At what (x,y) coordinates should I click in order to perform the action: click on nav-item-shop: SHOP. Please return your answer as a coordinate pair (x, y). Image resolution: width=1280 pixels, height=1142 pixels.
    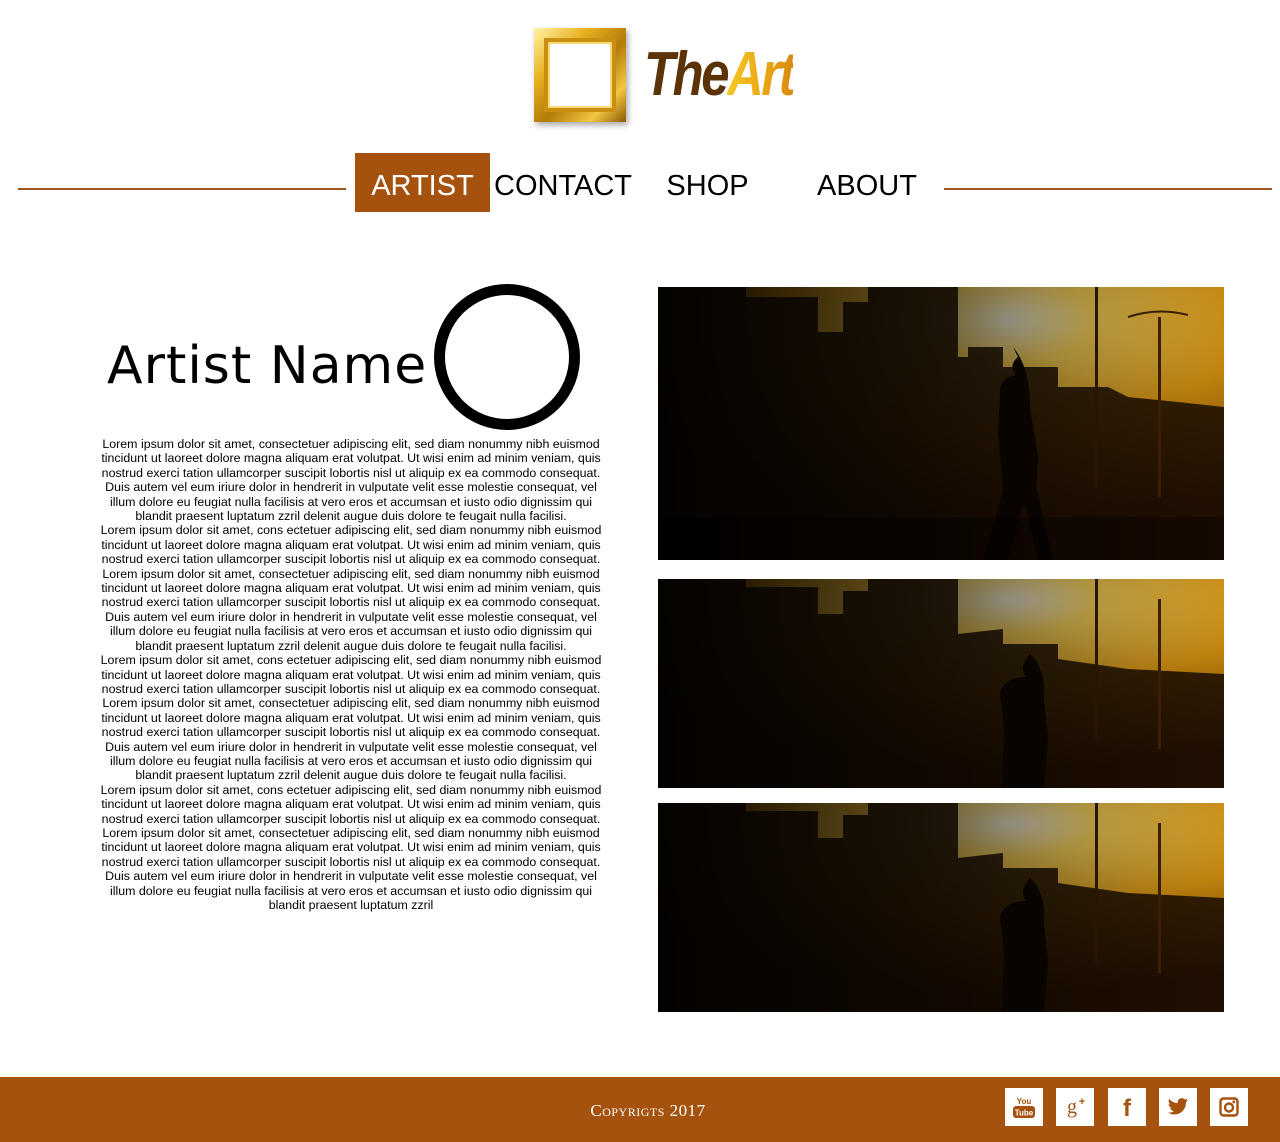
    Looking at the image, I should click on (707, 182).